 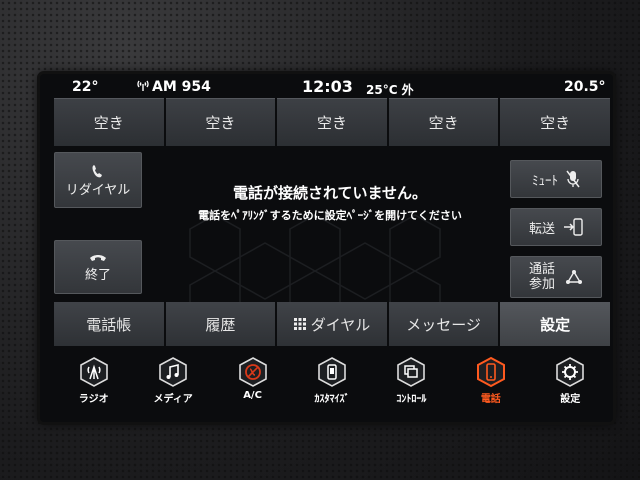 I want to click on nav-controls-label: ｺﾝﾄﾛｰﾙ, so click(x=411, y=399).